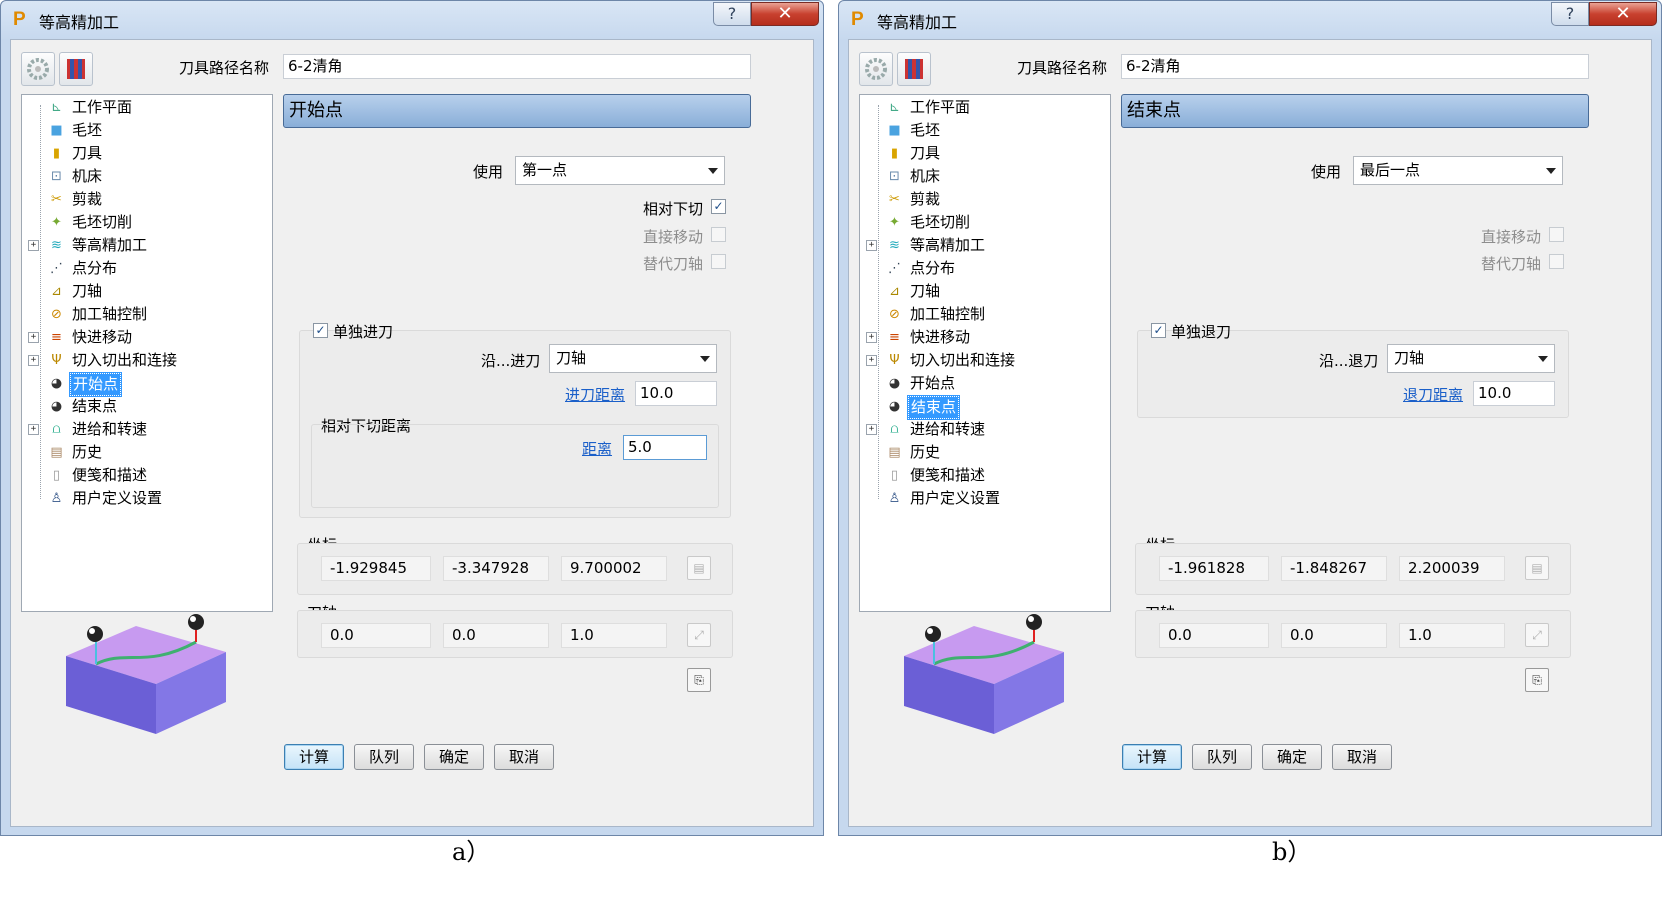 The height and width of the screenshot is (920, 1674). What do you see at coordinates (1452, 568) in the screenshot?
I see `coord-z-field: 2.200039` at bounding box center [1452, 568].